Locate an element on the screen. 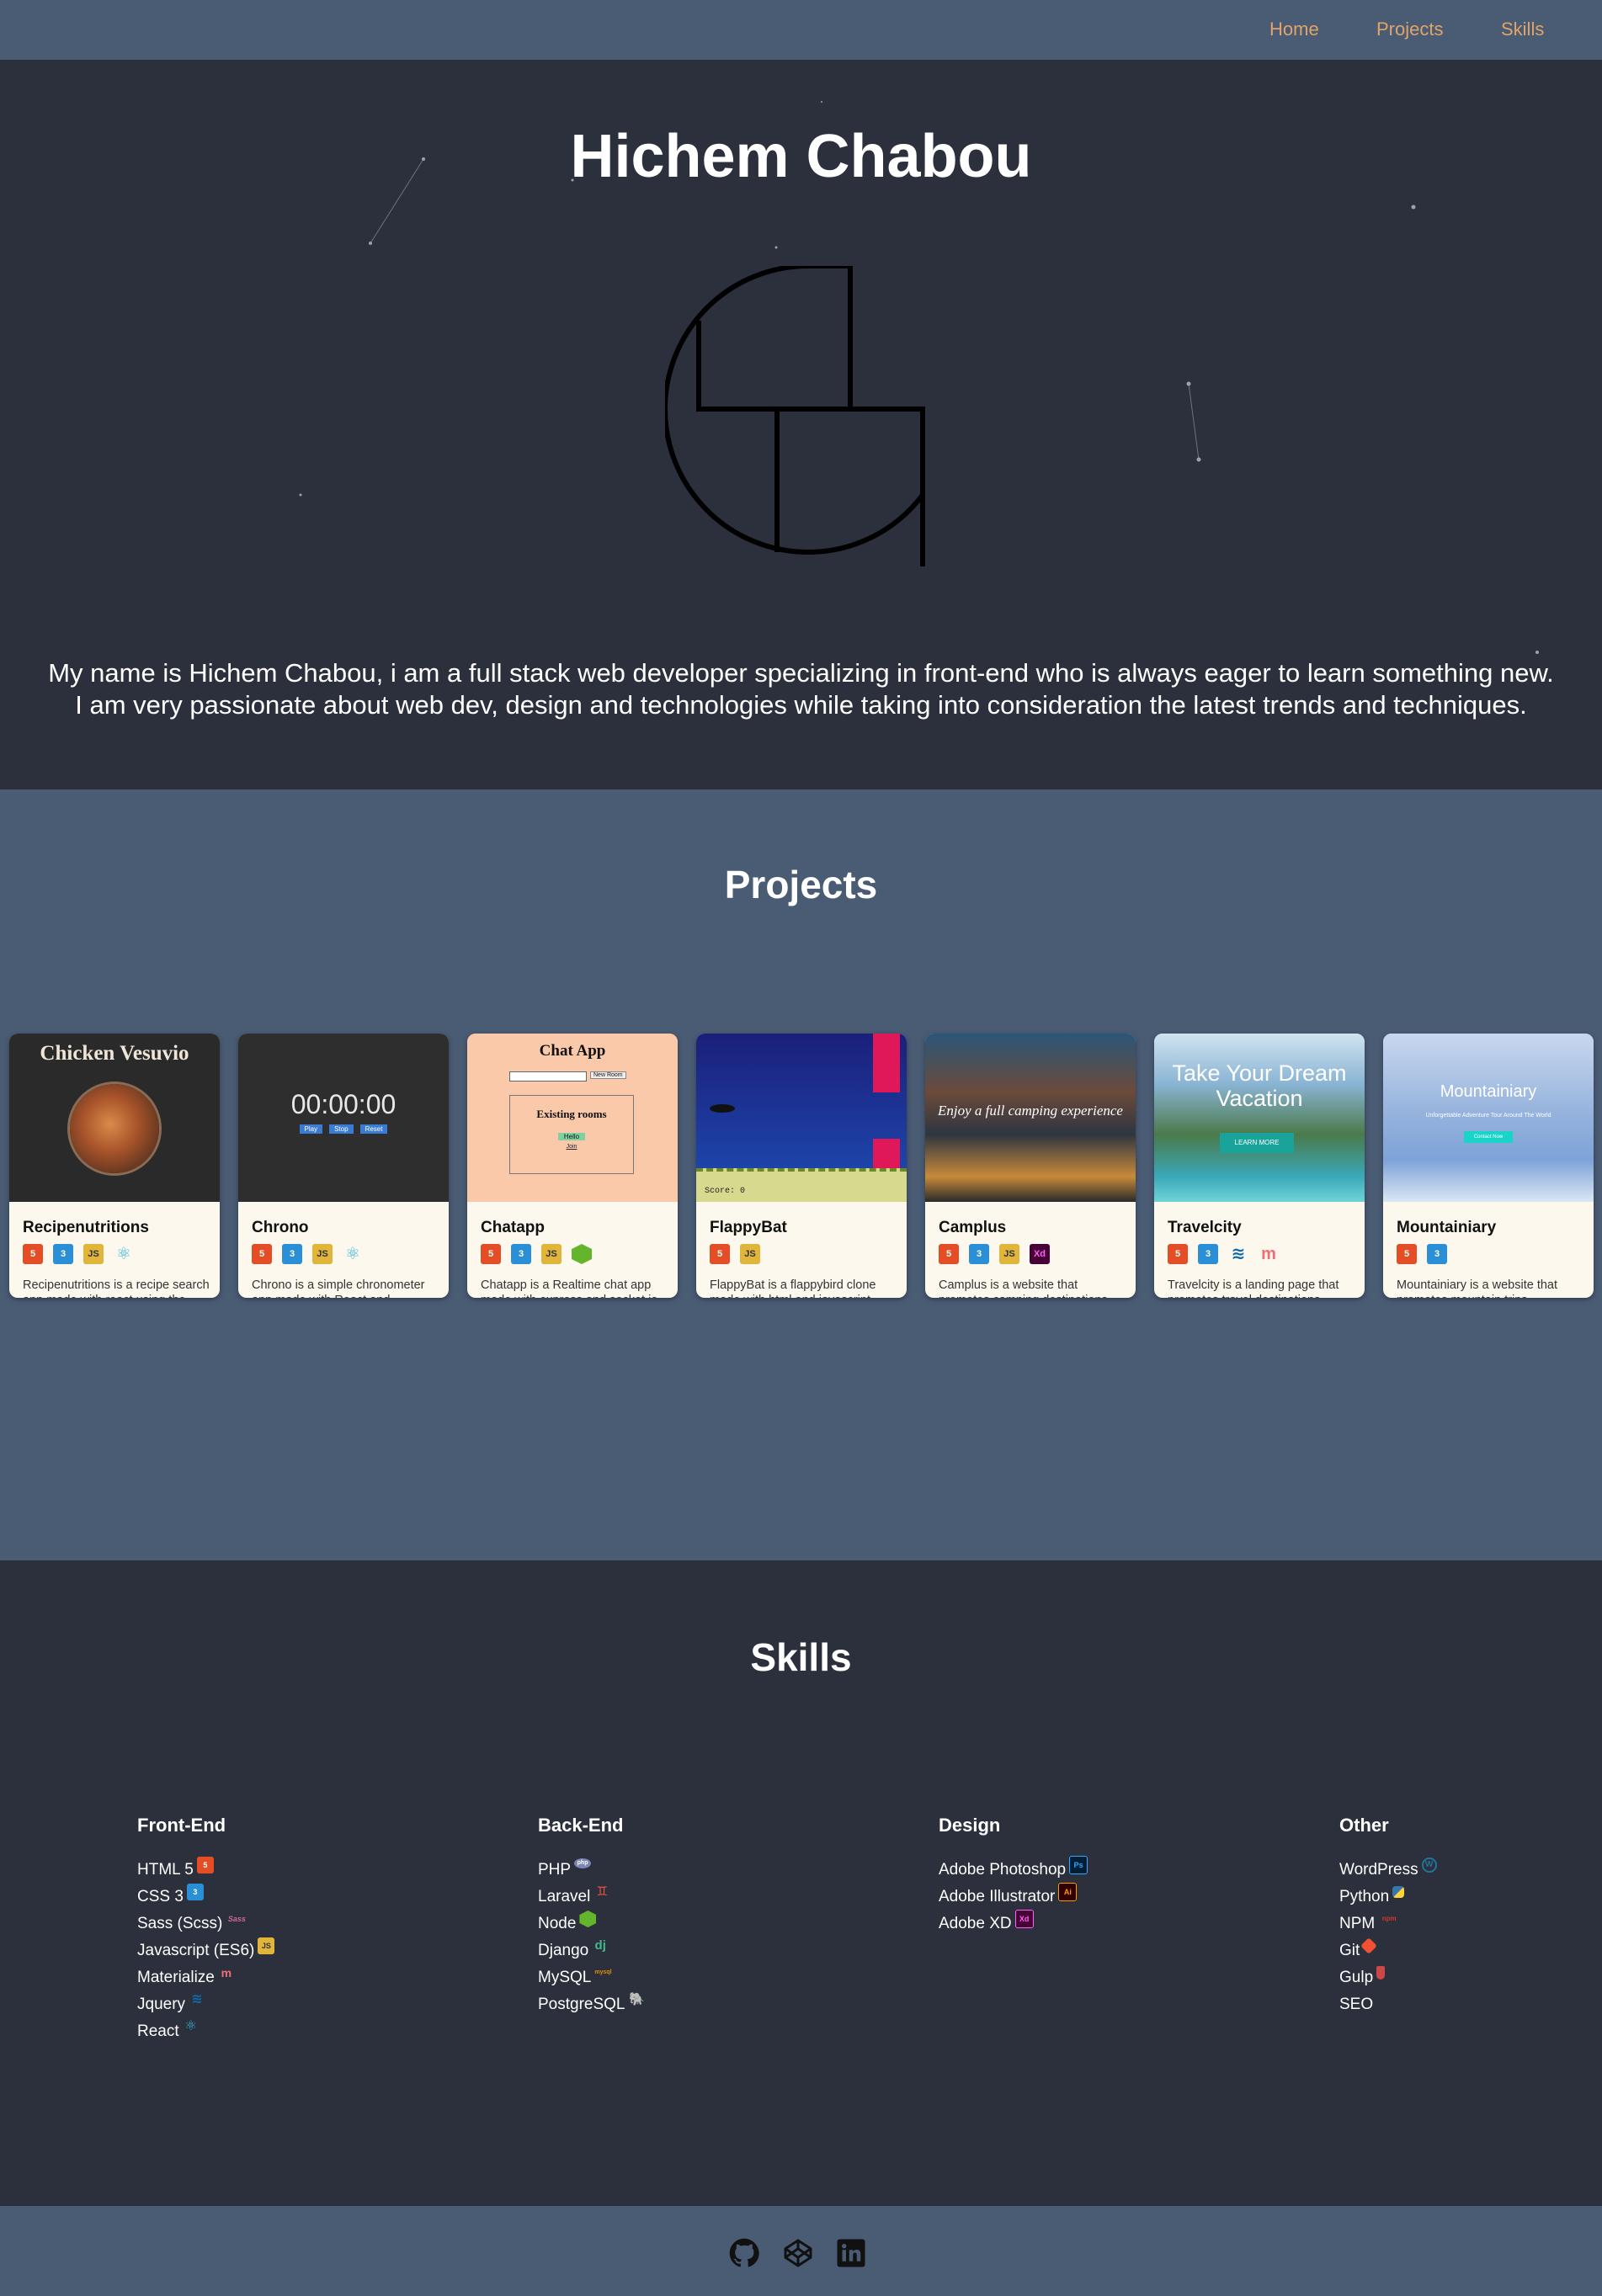  skill-column-heading: Design is located at coordinates (970, 1825).